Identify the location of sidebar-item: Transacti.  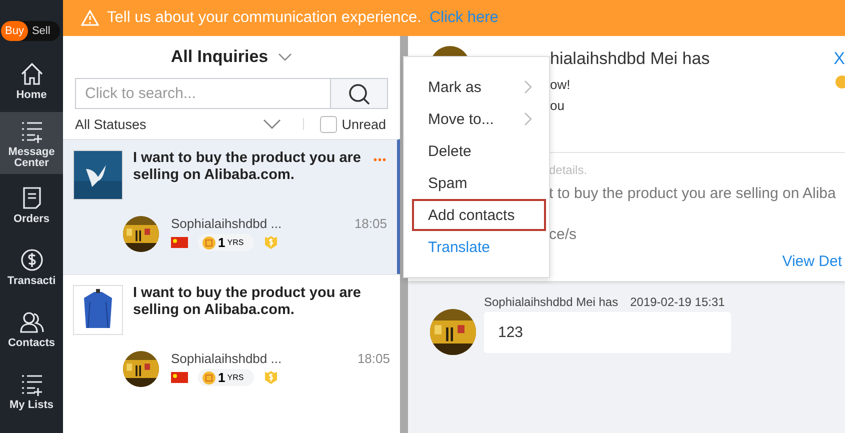
(31, 267).